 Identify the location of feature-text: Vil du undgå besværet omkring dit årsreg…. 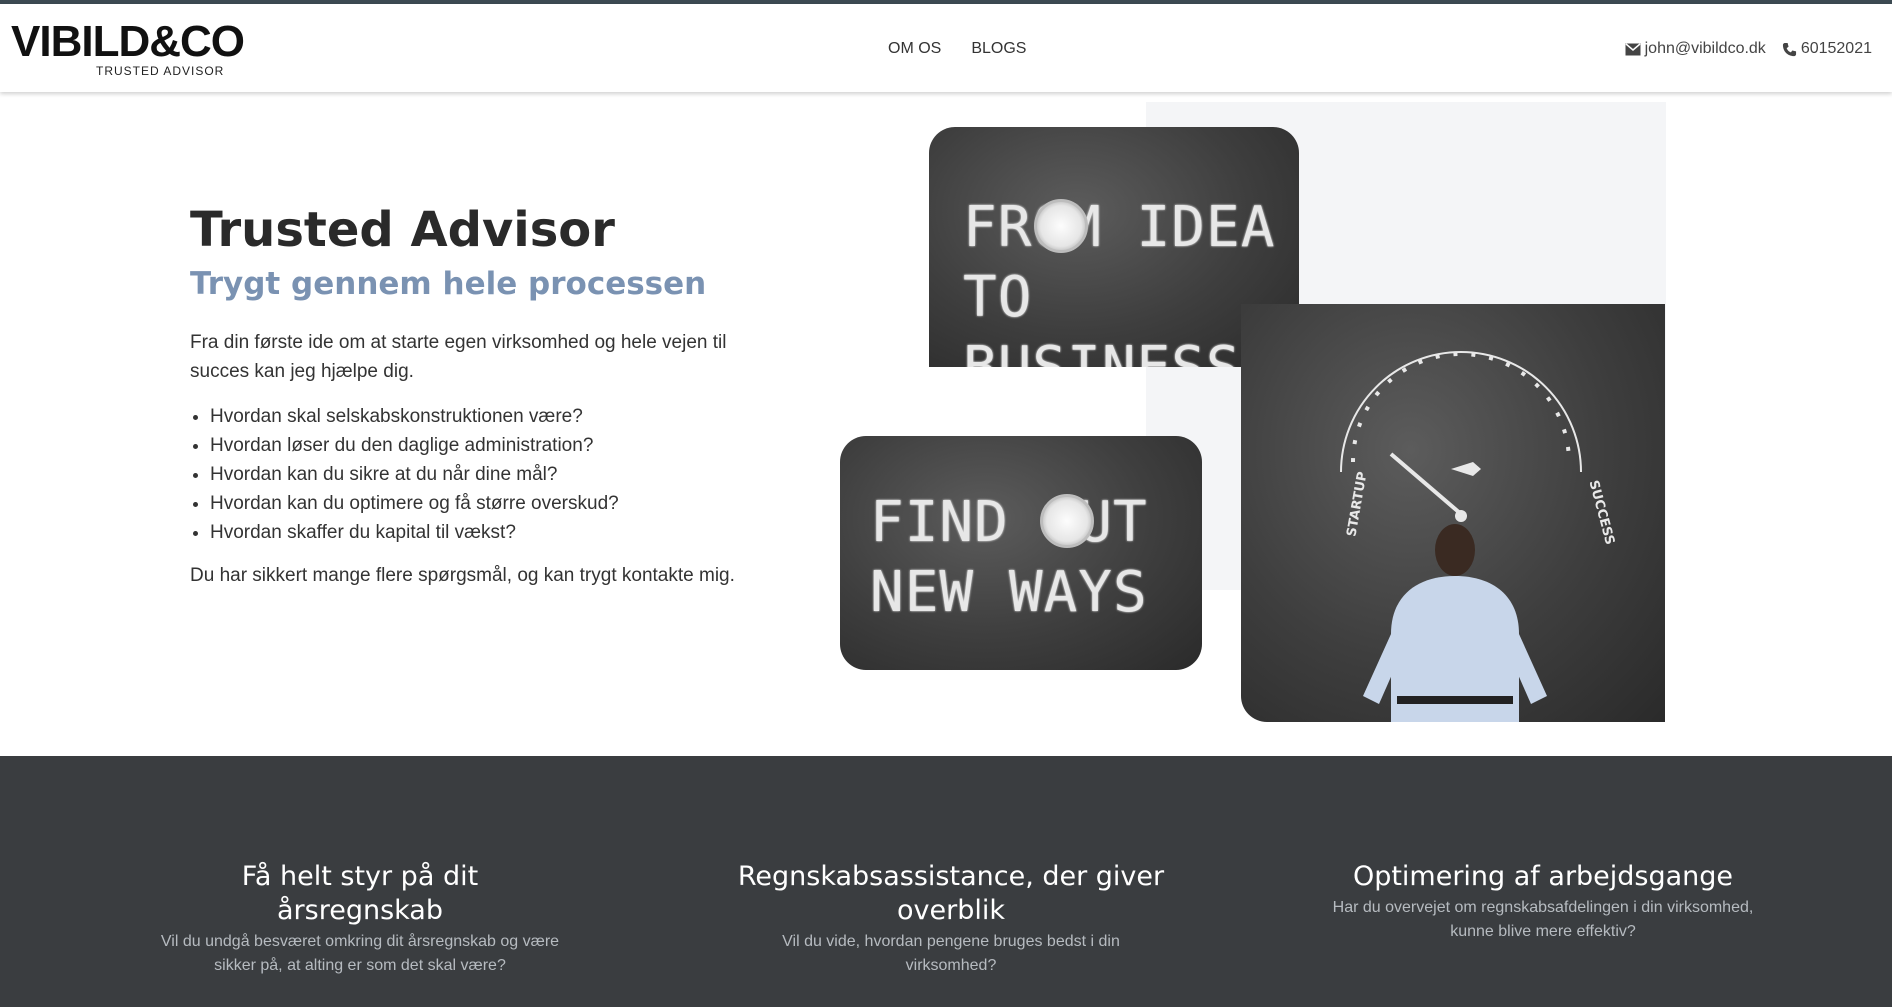
(360, 953).